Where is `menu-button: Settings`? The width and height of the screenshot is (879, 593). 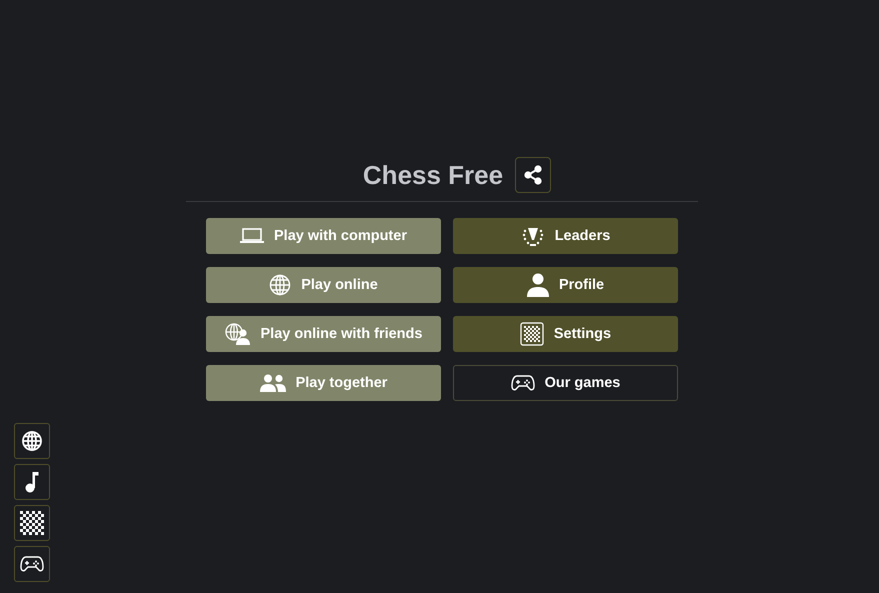
menu-button: Settings is located at coordinates (565, 334).